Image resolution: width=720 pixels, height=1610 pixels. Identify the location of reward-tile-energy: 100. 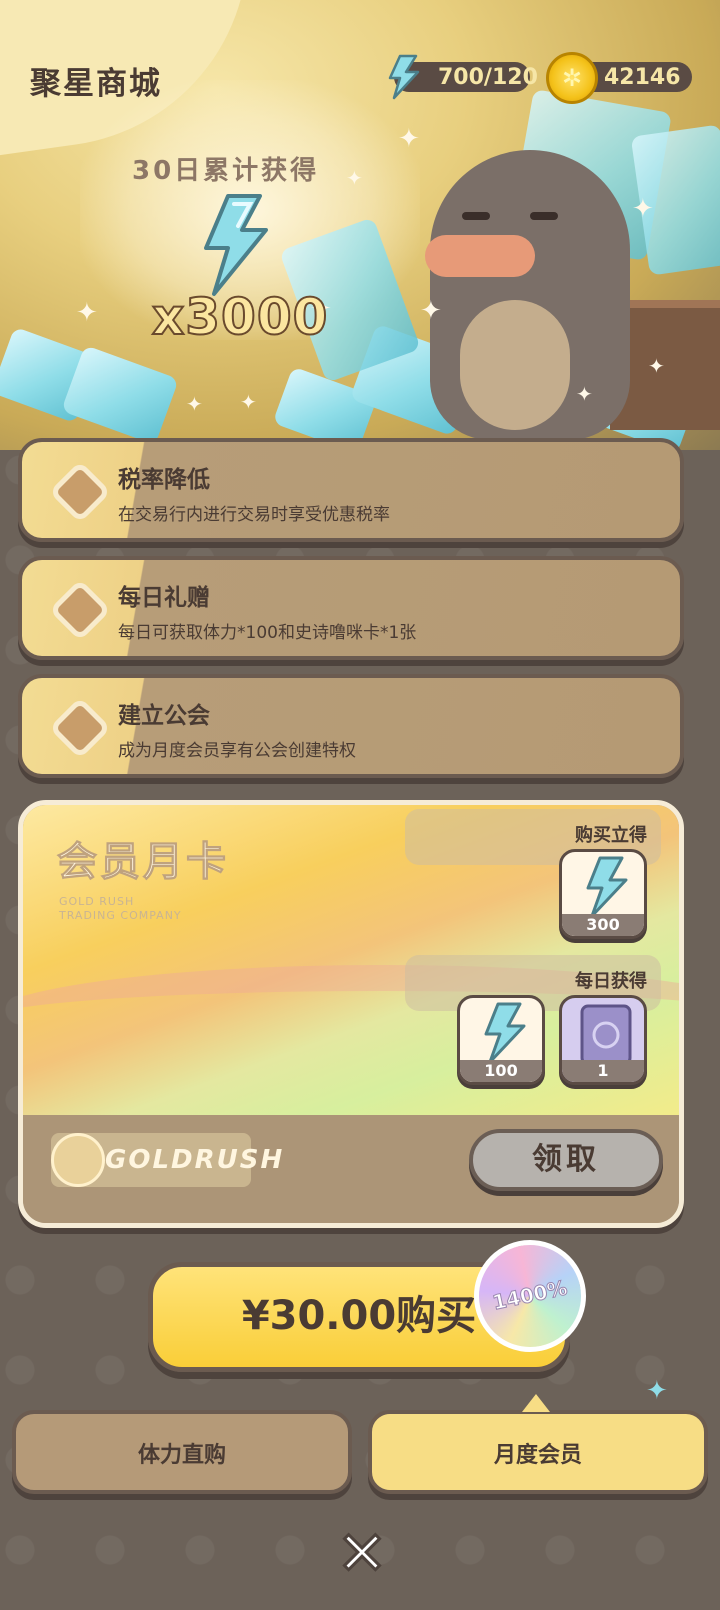
(501, 1040).